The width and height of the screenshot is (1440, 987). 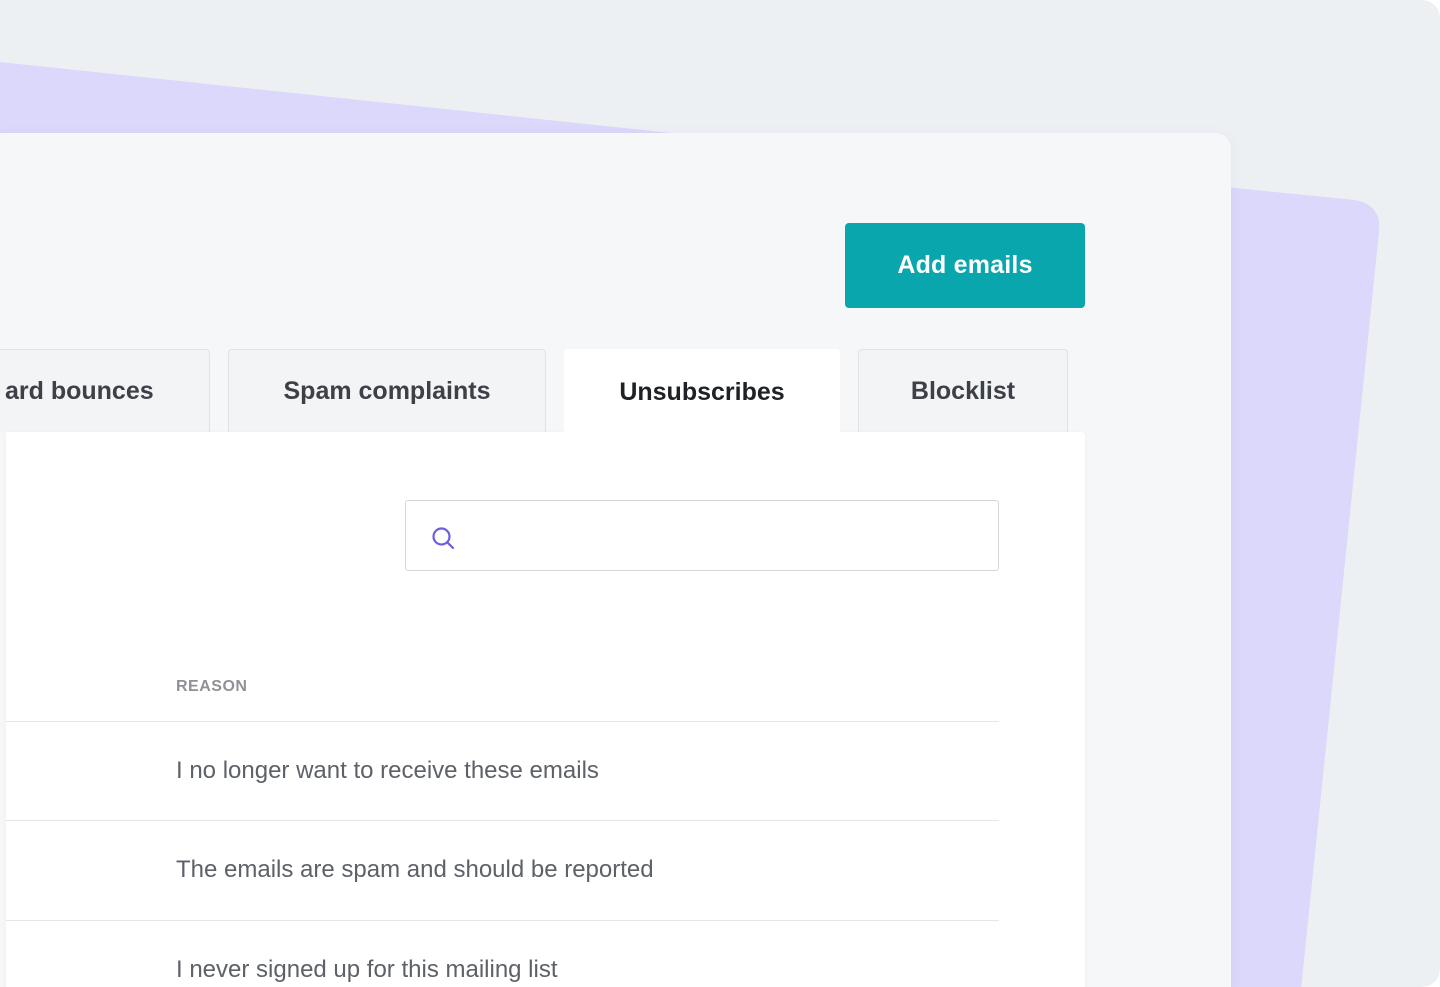 I want to click on search-icon, so click(x=443, y=538).